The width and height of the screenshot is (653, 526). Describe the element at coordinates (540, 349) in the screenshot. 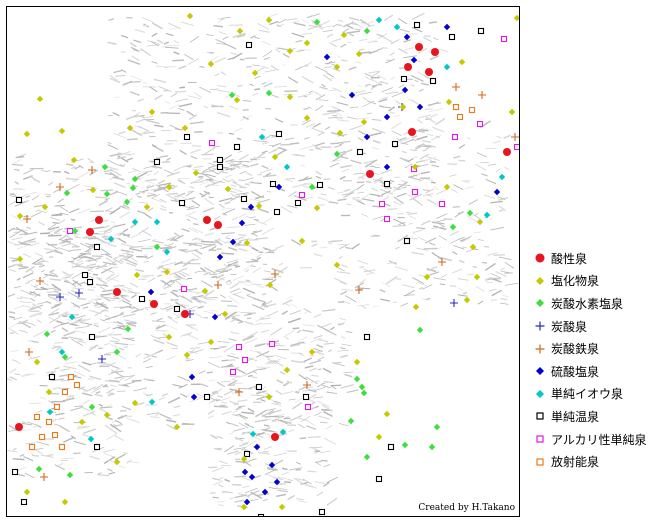

I see `orange-plus-icon` at that location.